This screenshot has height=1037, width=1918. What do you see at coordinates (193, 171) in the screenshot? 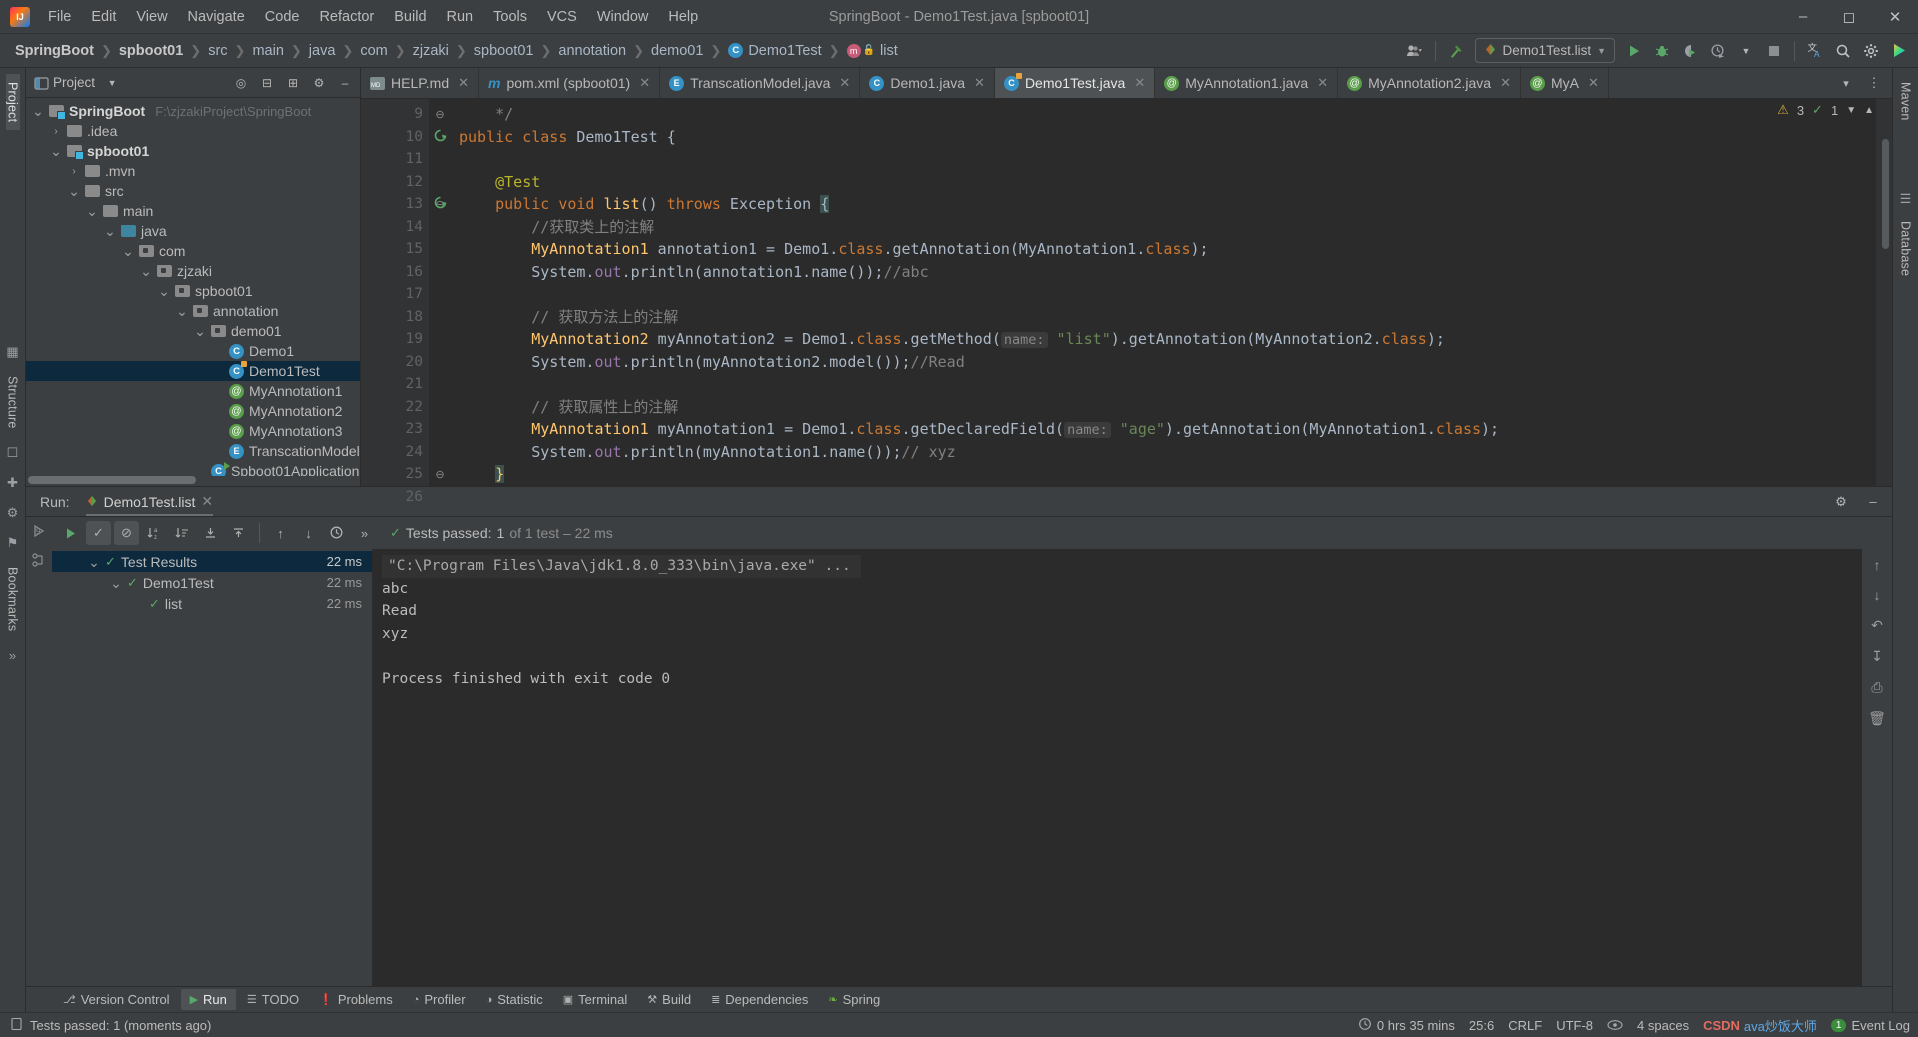
I see `tree-node--mvn: › .mvn` at bounding box center [193, 171].